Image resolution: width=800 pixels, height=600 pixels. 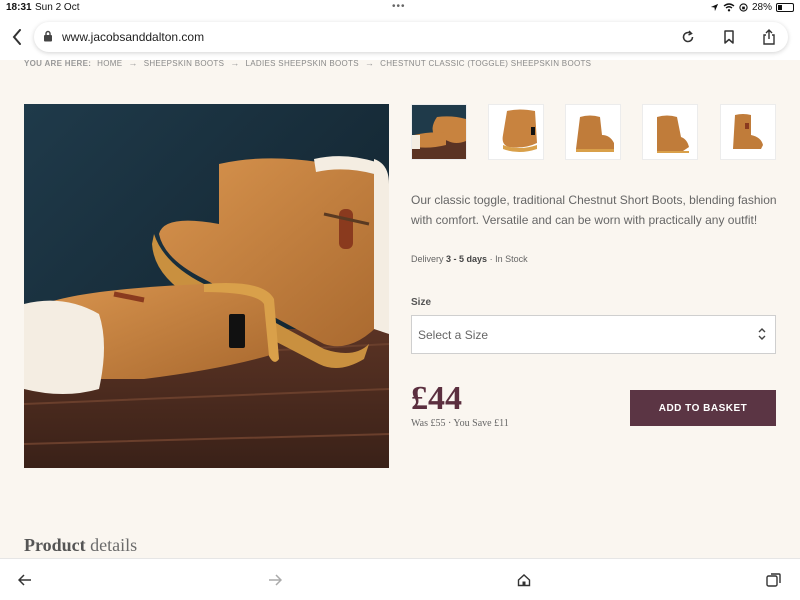 I want to click on battery-percent: 28%, so click(x=761, y=7).